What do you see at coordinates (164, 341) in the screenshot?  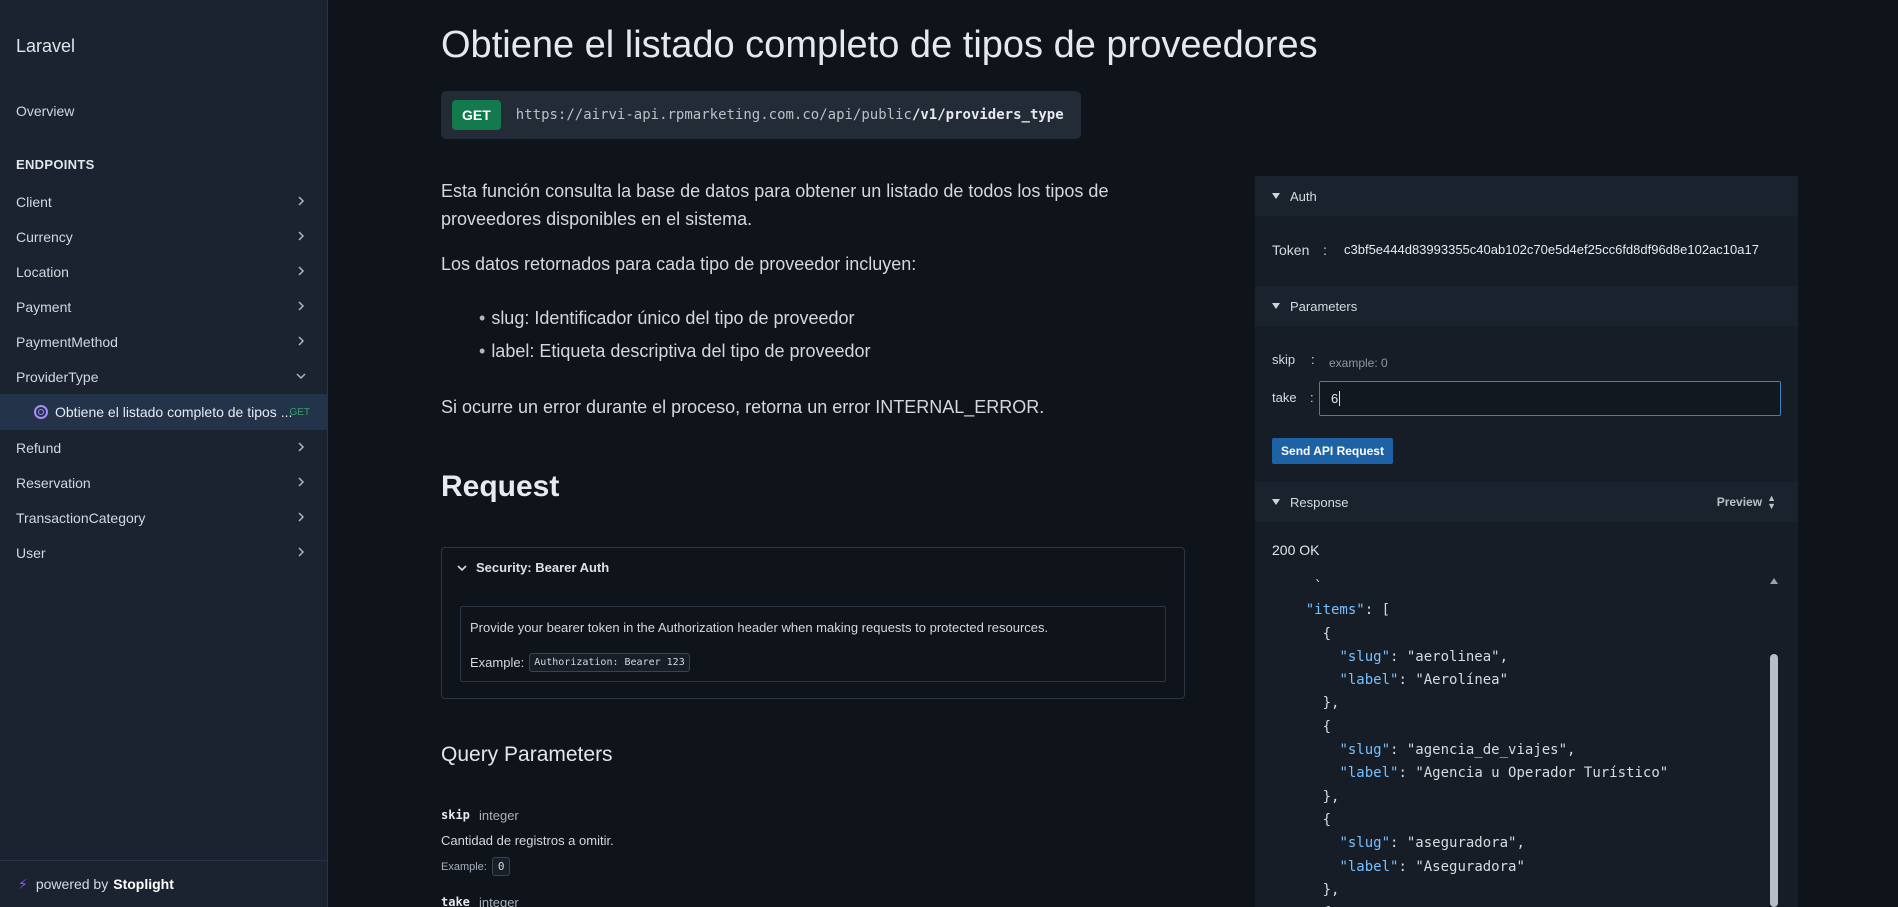 I see `sidebar-item-paymentmethod: PaymentMethod` at bounding box center [164, 341].